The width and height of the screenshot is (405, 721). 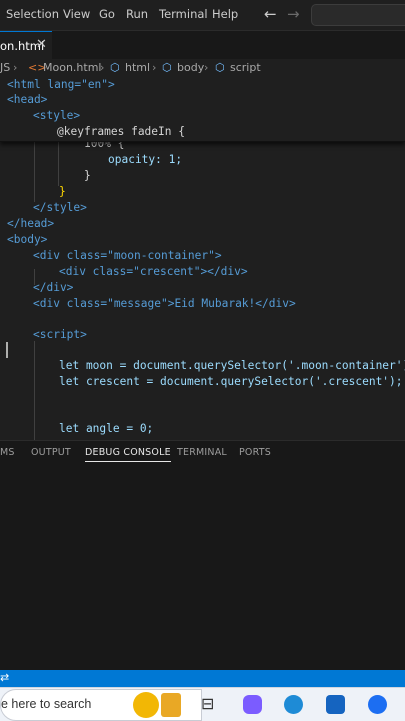 What do you see at coordinates (164, 303) in the screenshot?
I see `code-line: <div class="message">Eid Mubarak!</div>` at bounding box center [164, 303].